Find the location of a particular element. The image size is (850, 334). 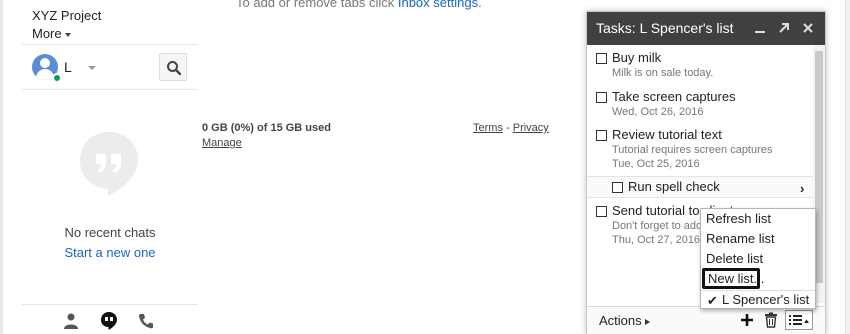

tasks-title: Tasks: L Spencer's list is located at coordinates (665, 28).